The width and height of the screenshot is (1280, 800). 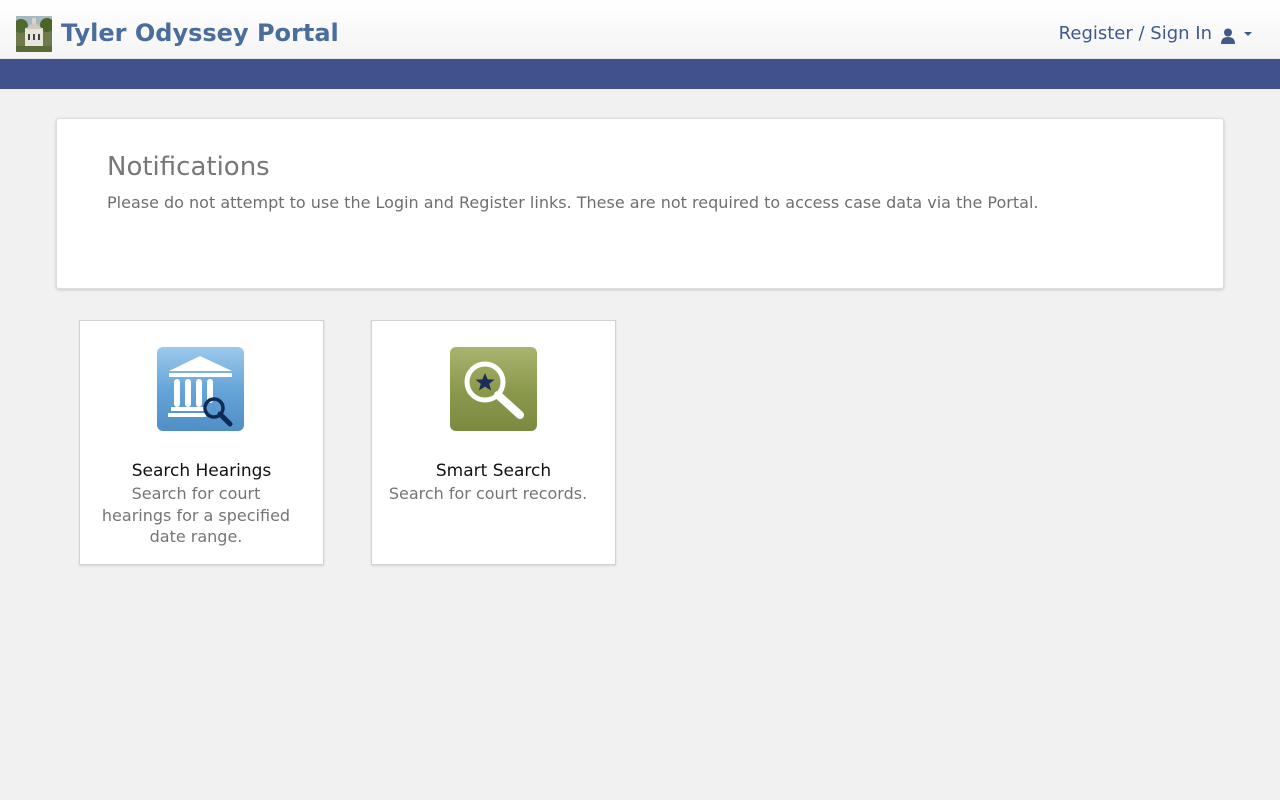 What do you see at coordinates (640, 29) in the screenshot?
I see `top-header: Tyler Odyssey Portal Register / Sign In` at bounding box center [640, 29].